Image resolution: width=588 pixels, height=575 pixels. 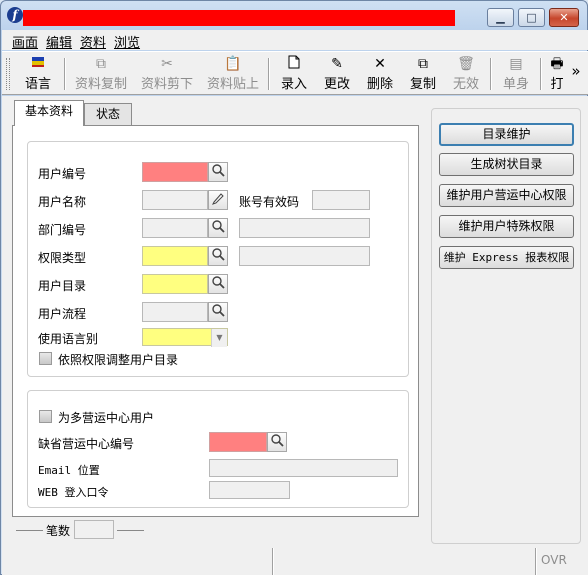 I want to click on generate-tree-button: 生成树状目录, so click(x=506, y=164).